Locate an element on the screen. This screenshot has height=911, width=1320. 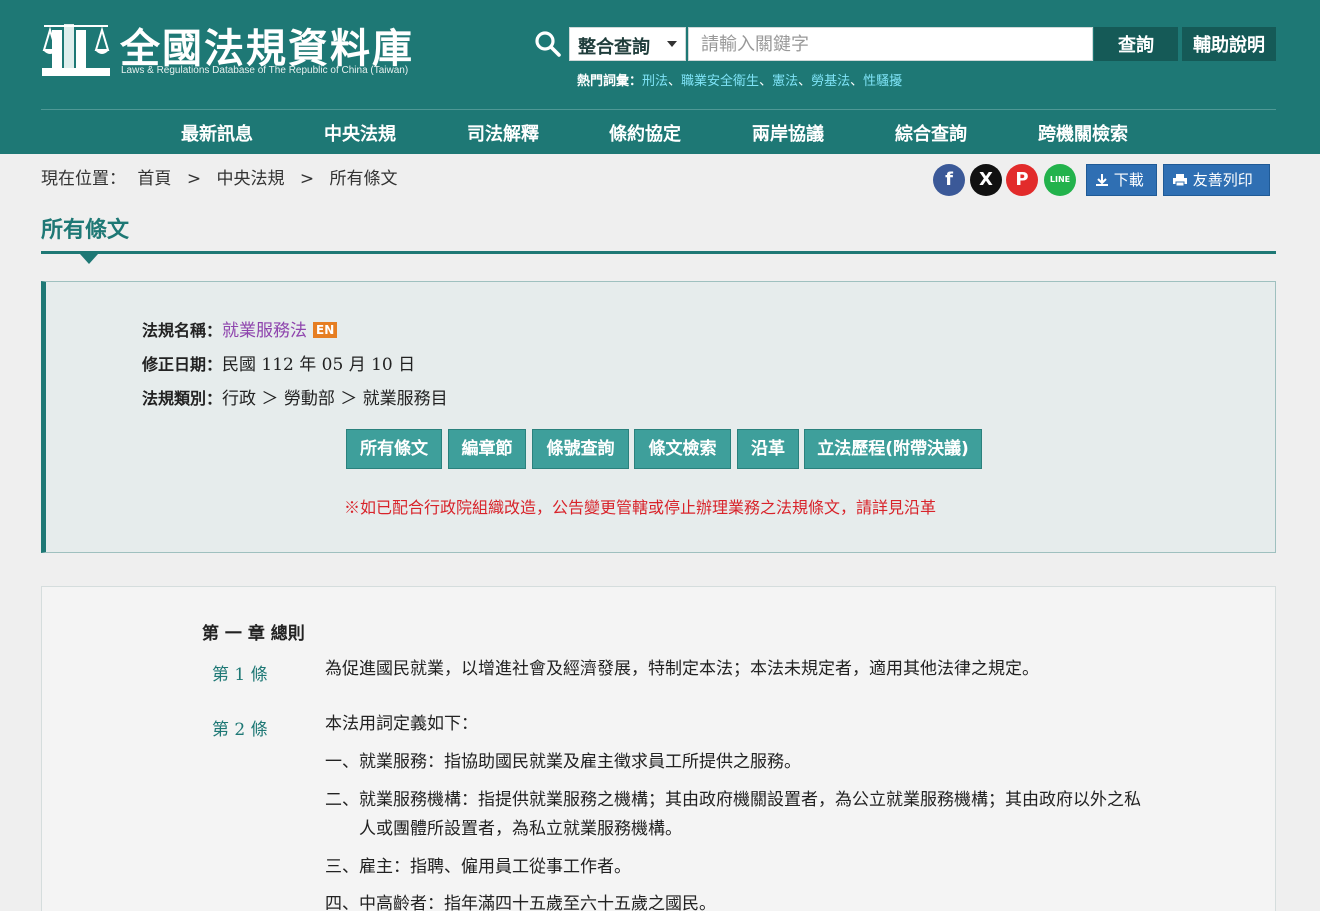
breadcrumb: 現在位置： 首頁 > 中央法規 > 所有條文 is located at coordinates (222, 176).